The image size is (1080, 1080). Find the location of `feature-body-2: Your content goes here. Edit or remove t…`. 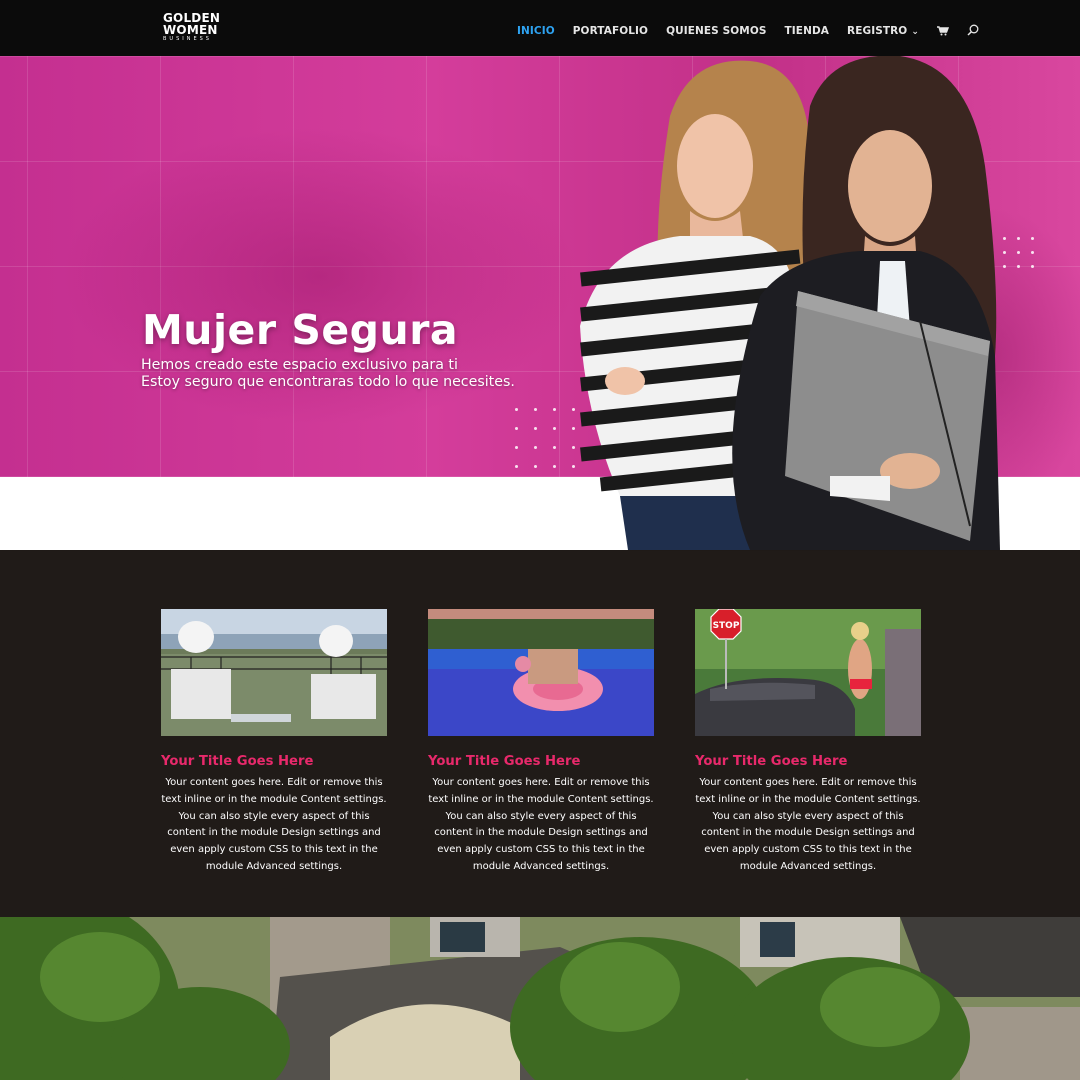

feature-body-2: Your content goes here. Edit or remove t… is located at coordinates (541, 824).